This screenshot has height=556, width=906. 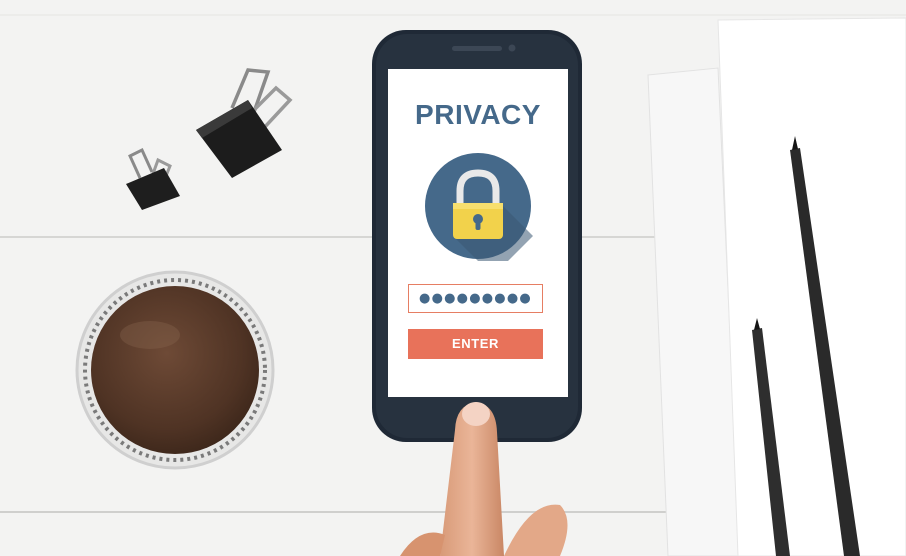 I want to click on enter-button: ENTER, so click(x=475, y=344).